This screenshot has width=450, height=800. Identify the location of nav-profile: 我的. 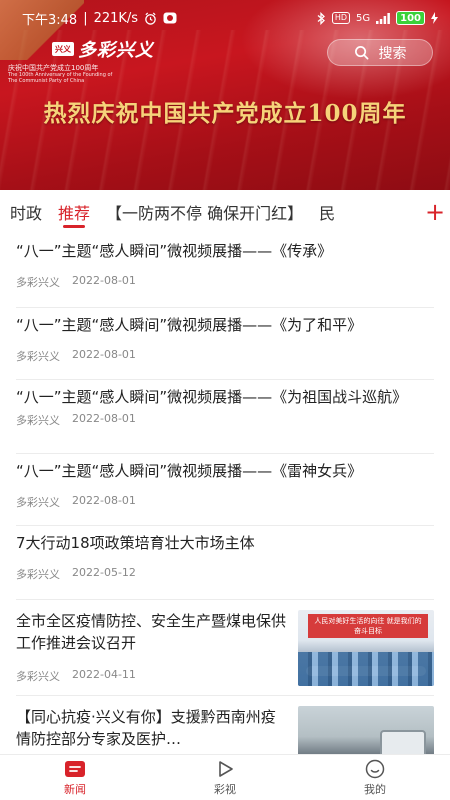
(375, 777).